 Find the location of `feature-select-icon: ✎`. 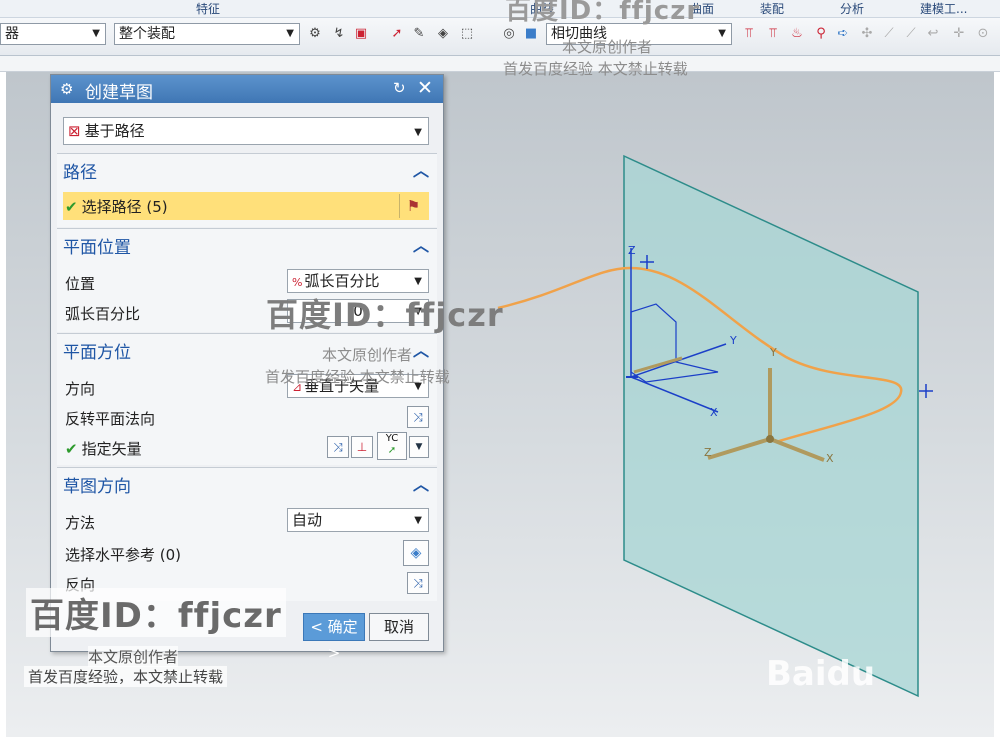

feature-select-icon: ✎ is located at coordinates (419, 34).